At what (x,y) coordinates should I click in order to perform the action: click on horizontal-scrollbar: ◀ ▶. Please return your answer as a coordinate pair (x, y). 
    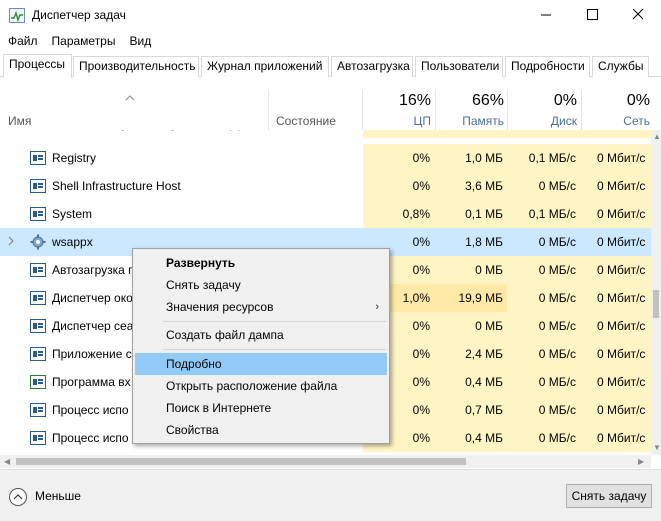
    Looking at the image, I should click on (325, 461).